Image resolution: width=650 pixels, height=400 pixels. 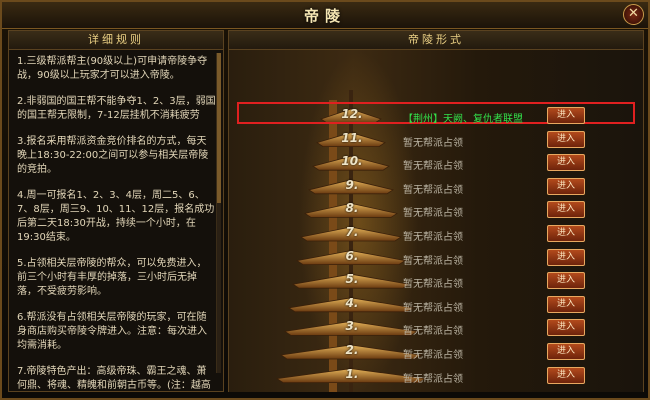 What do you see at coordinates (352, 279) in the screenshot?
I see `floor-number: 5.` at bounding box center [352, 279].